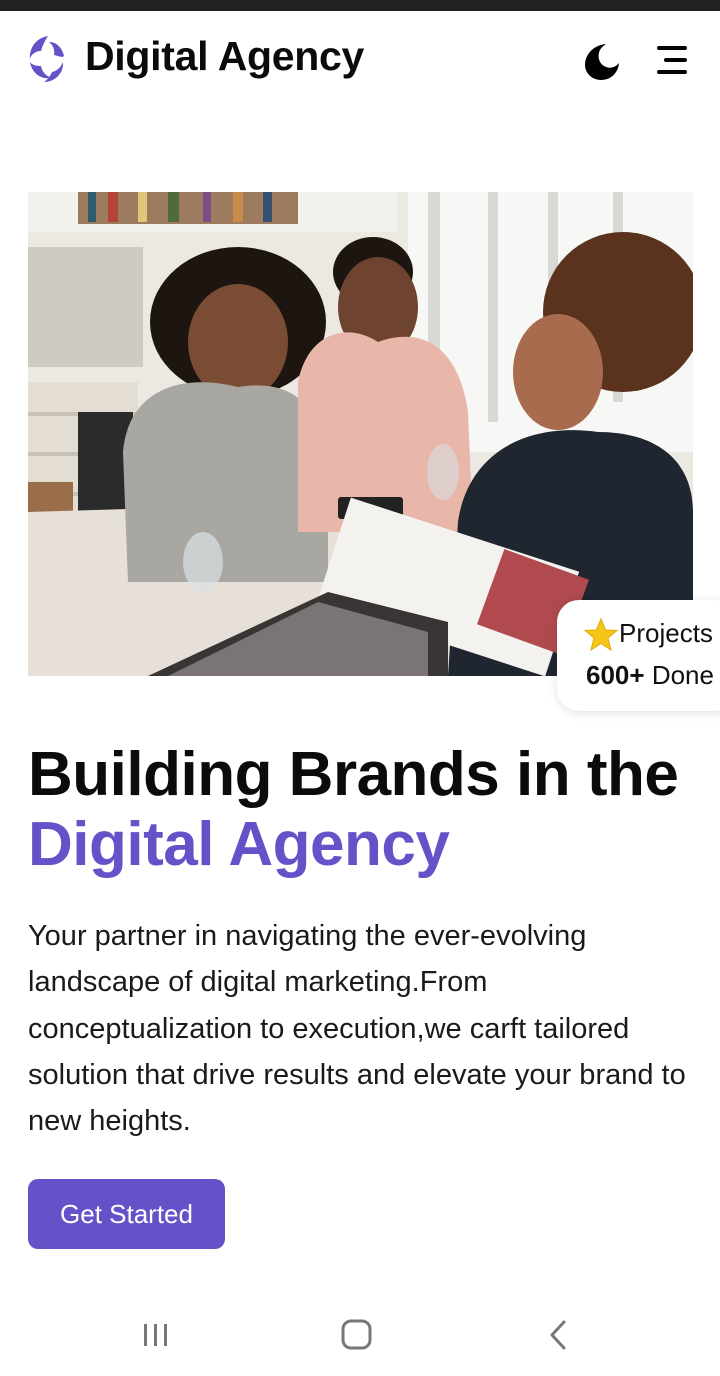 This screenshot has width=720, height=1376. Describe the element at coordinates (650, 675) in the screenshot. I see `projects-count: 600+ Done` at that location.